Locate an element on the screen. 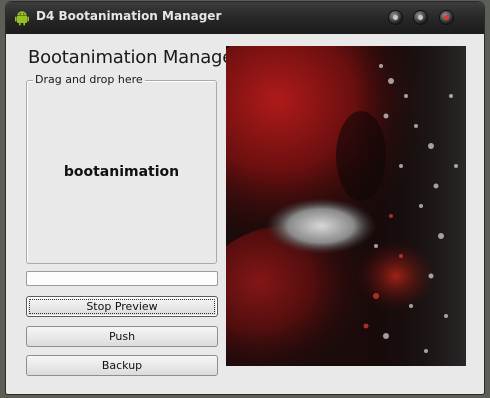  close-icon is located at coordinates (446, 17).